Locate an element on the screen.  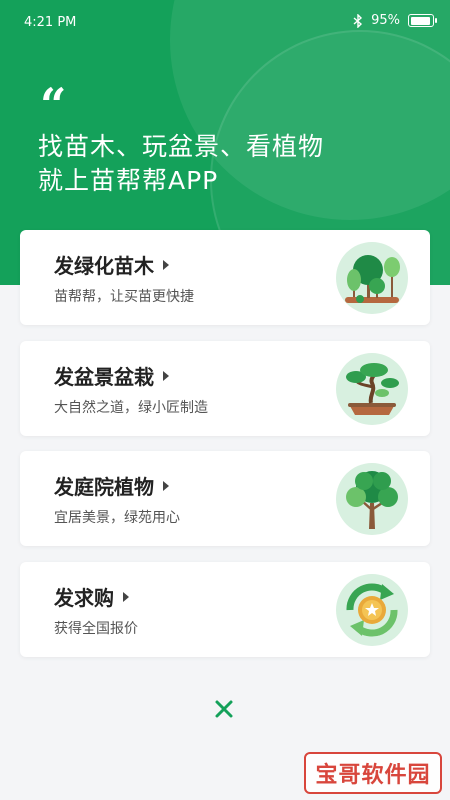
bluetooth-icon is located at coordinates (358, 20).